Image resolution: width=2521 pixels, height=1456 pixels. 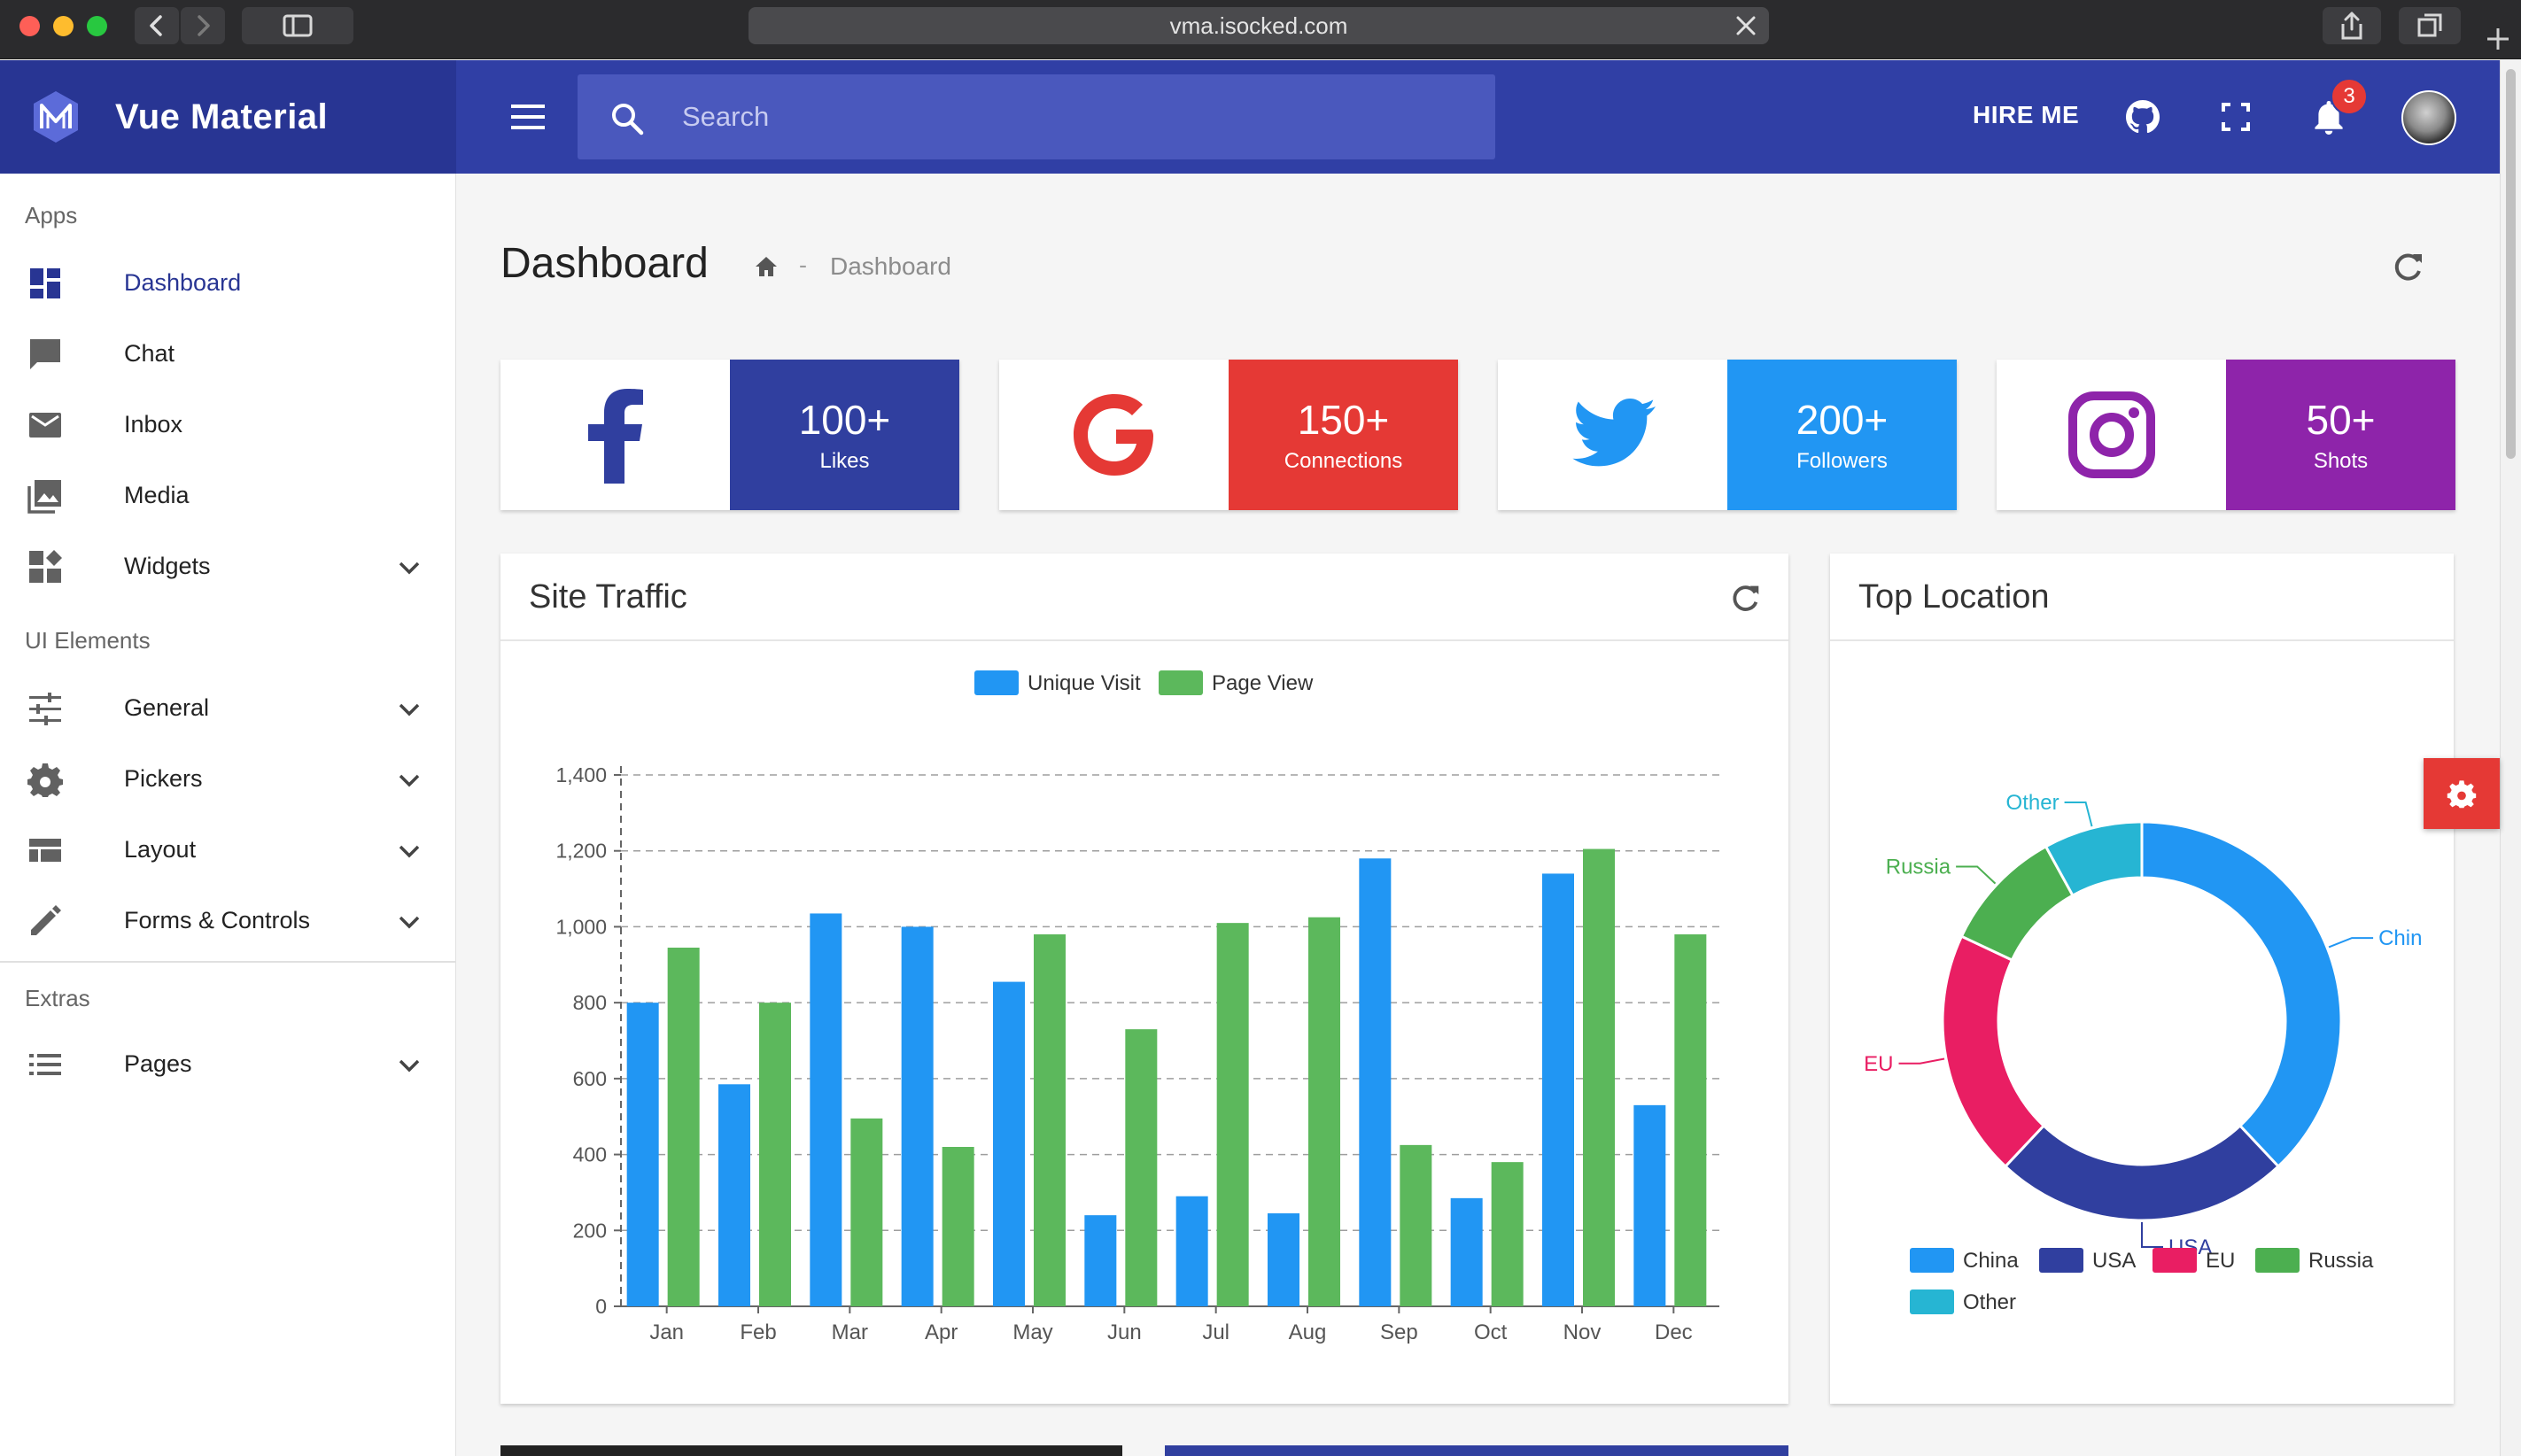 What do you see at coordinates (844, 461) in the screenshot?
I see `stat-label: Likes` at bounding box center [844, 461].